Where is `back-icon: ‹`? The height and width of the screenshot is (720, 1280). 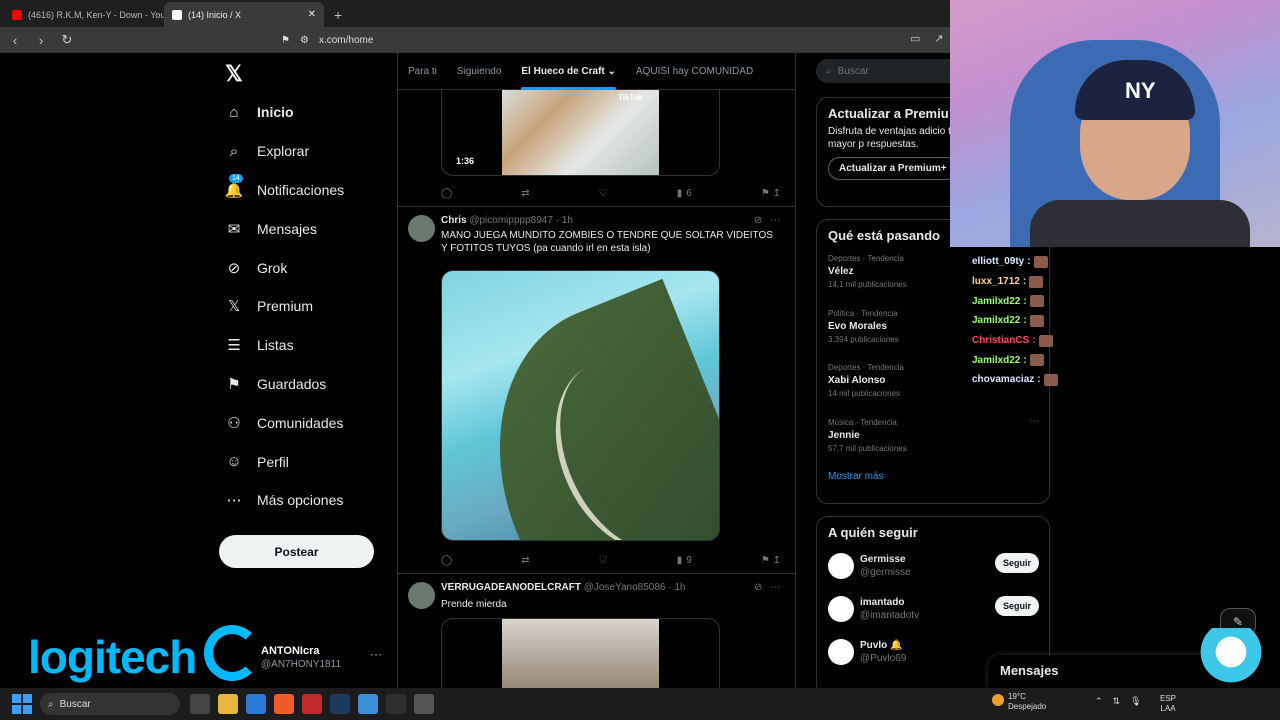 back-icon: ‹ is located at coordinates (15, 40).